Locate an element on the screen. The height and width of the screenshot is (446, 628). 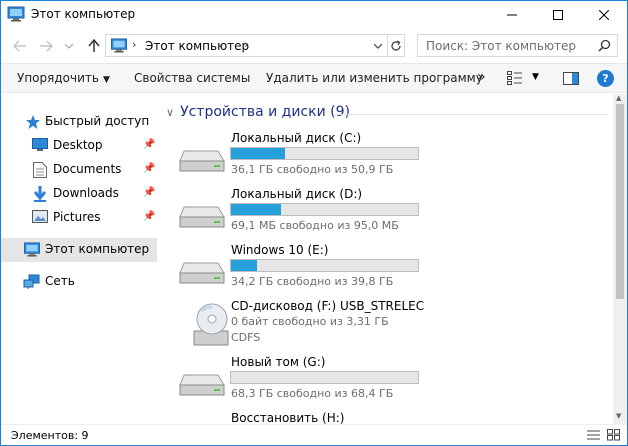
sidebar-item-quick-access: Быстрый доступ is located at coordinates (79, 122).